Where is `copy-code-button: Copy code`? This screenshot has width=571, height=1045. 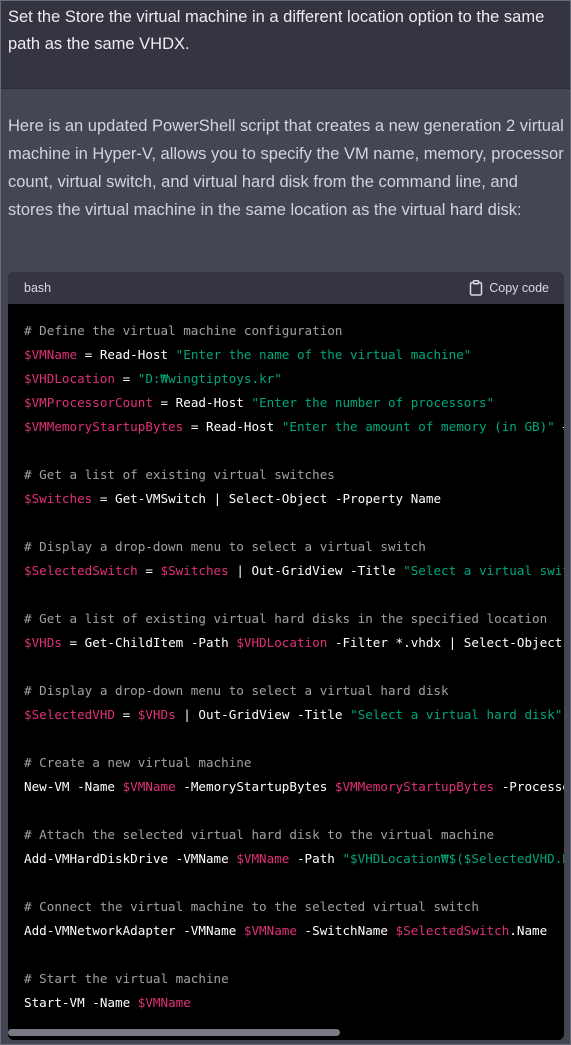 copy-code-button: Copy code is located at coordinates (509, 288).